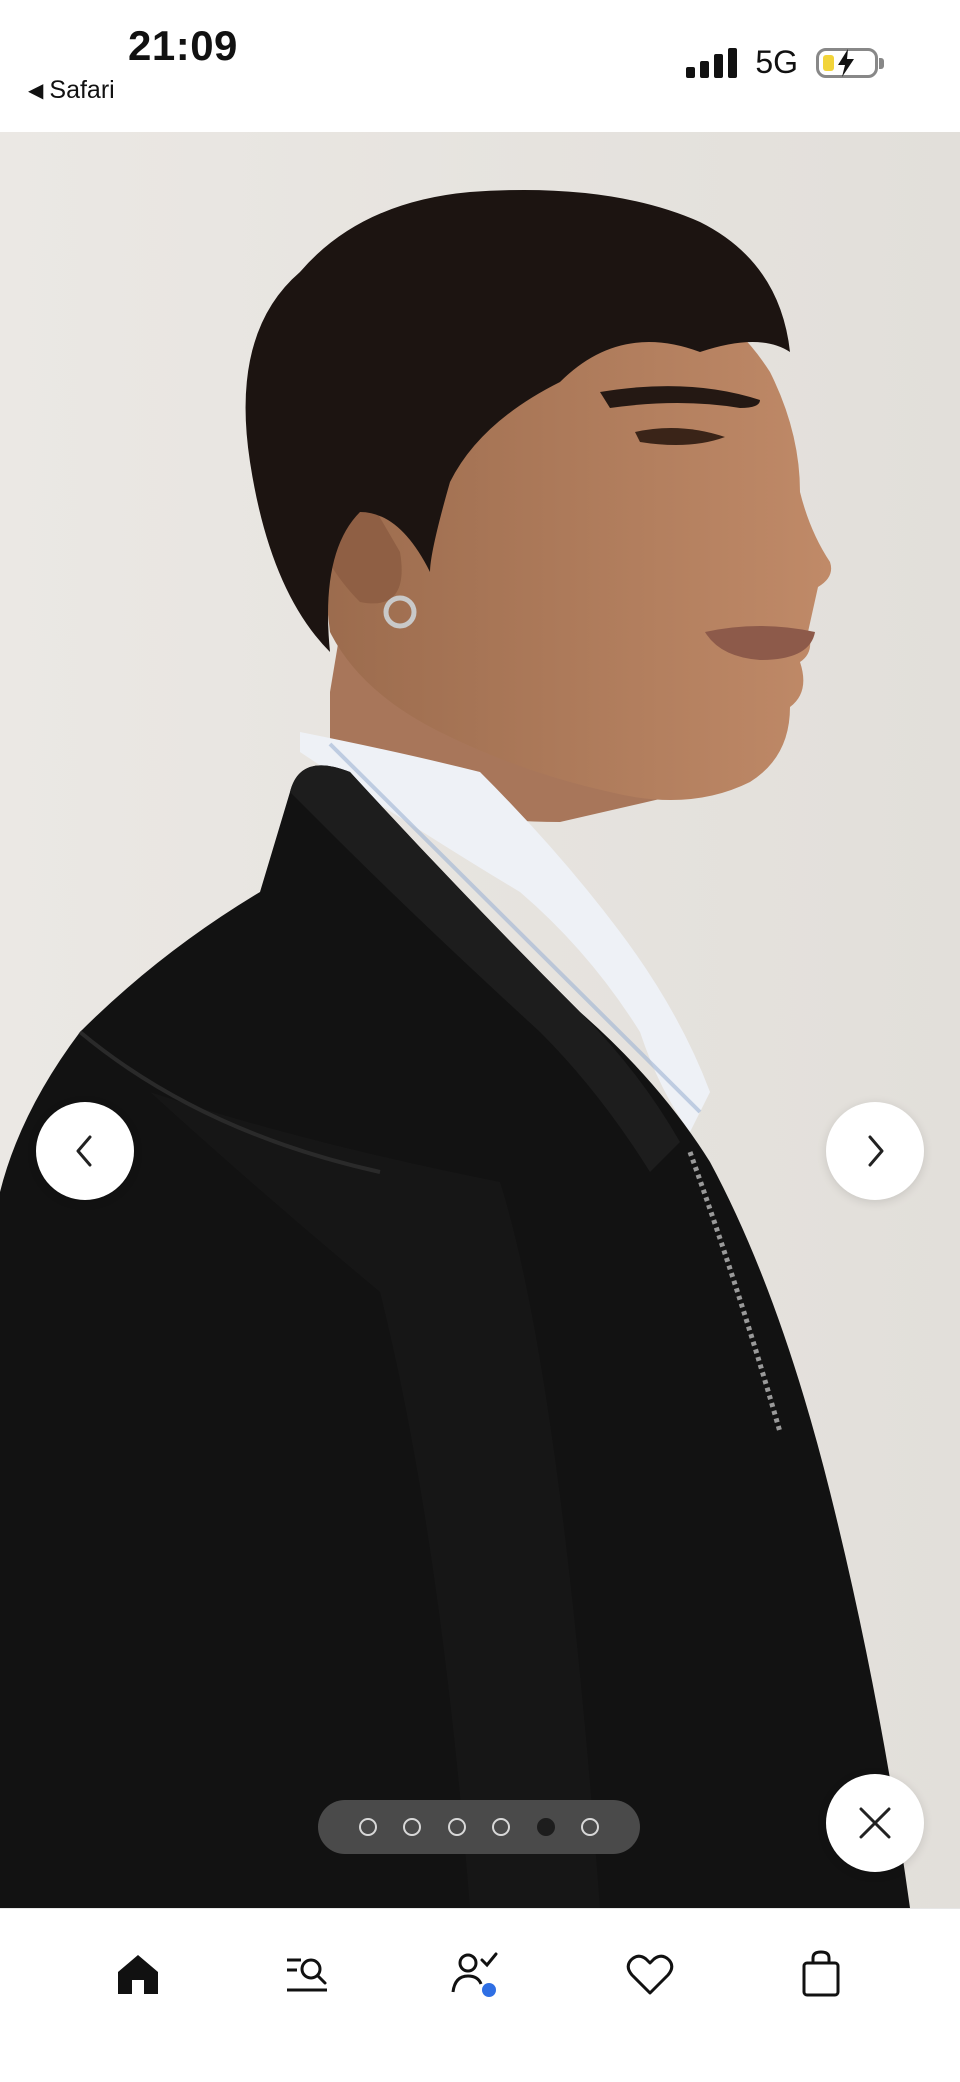  What do you see at coordinates (183, 45) in the screenshot?
I see `status-time: 21:09` at bounding box center [183, 45].